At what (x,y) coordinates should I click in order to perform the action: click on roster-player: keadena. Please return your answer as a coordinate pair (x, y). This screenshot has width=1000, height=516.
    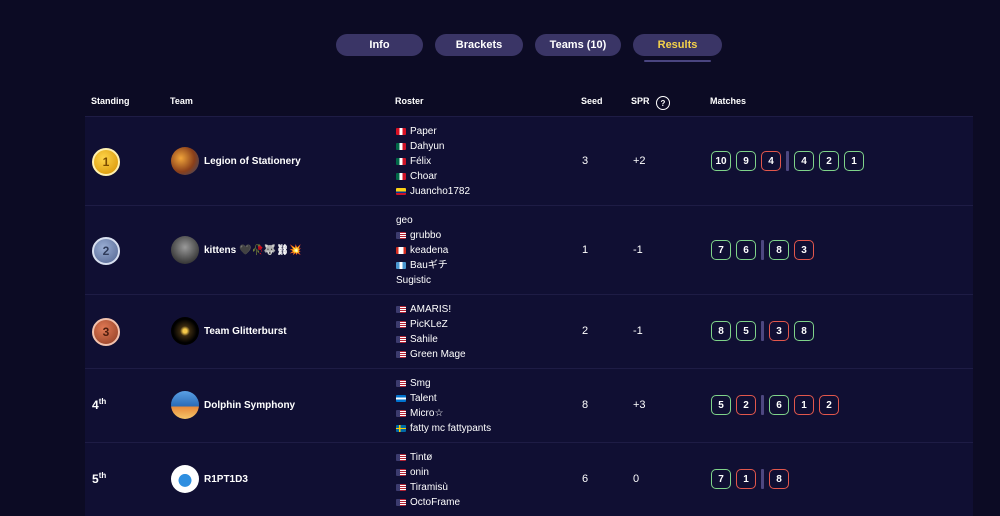
    Looking at the image, I should click on (422, 250).